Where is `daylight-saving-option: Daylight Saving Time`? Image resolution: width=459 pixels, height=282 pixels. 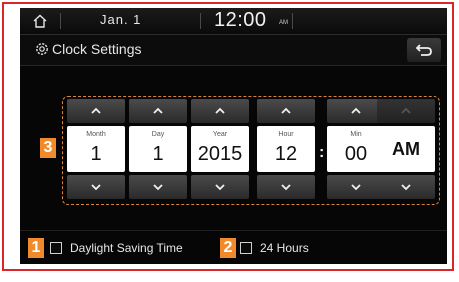
daylight-saving-option: Daylight Saving Time is located at coordinates (116, 248).